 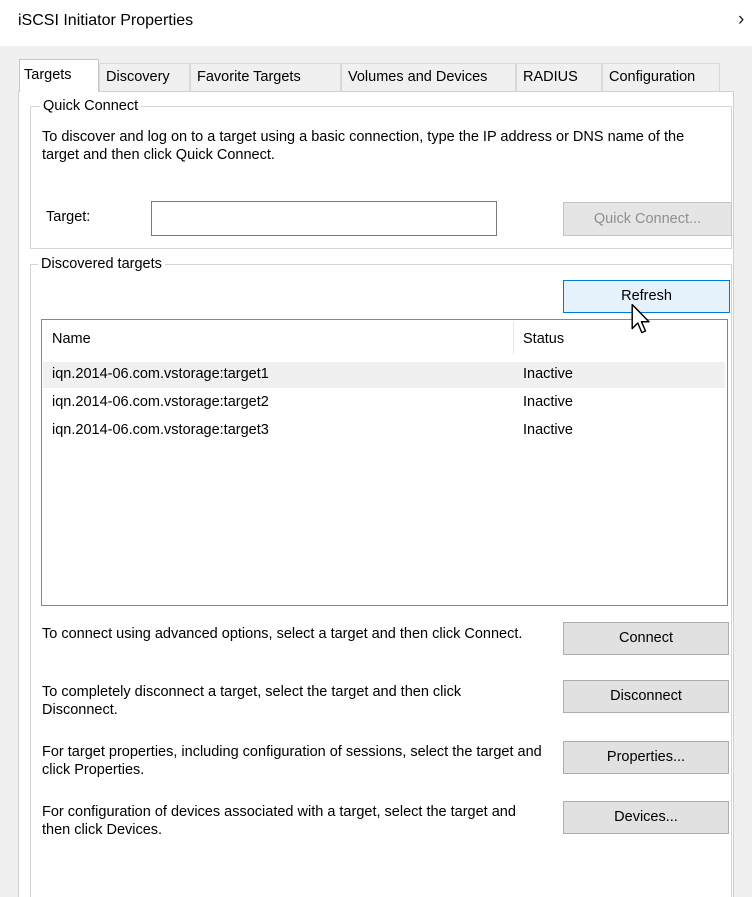 What do you see at coordinates (428, 77) in the screenshot?
I see `tab-volumes-and-devices: Volumes and Devices` at bounding box center [428, 77].